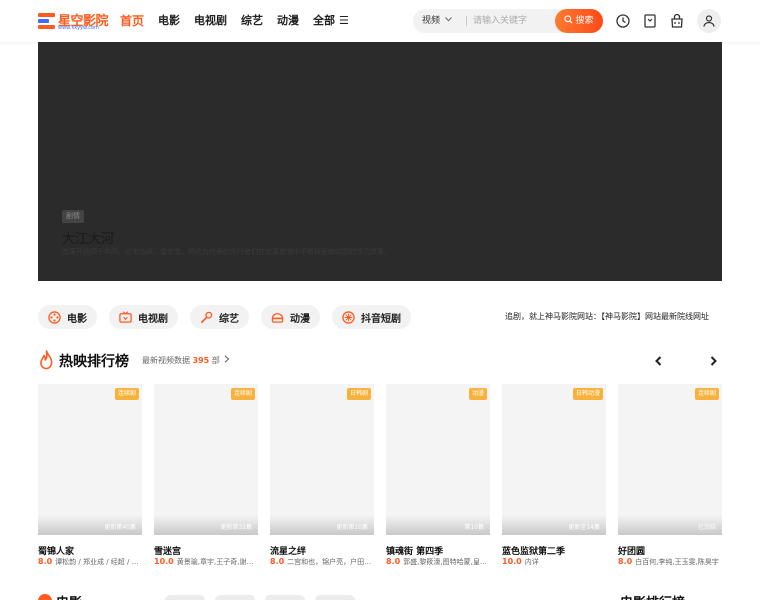  What do you see at coordinates (670, 459) in the screenshot?
I see `video-poster: 连续剧 已完结` at bounding box center [670, 459].